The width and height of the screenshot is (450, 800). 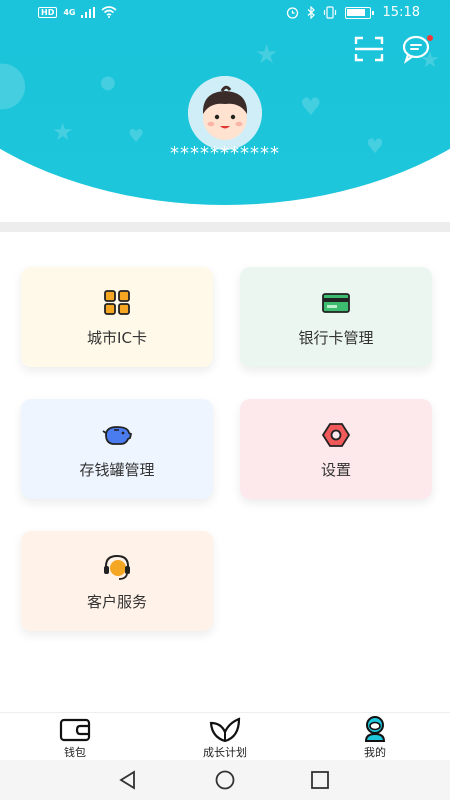 What do you see at coordinates (336, 303) in the screenshot?
I see `bank-card-icon` at bounding box center [336, 303].